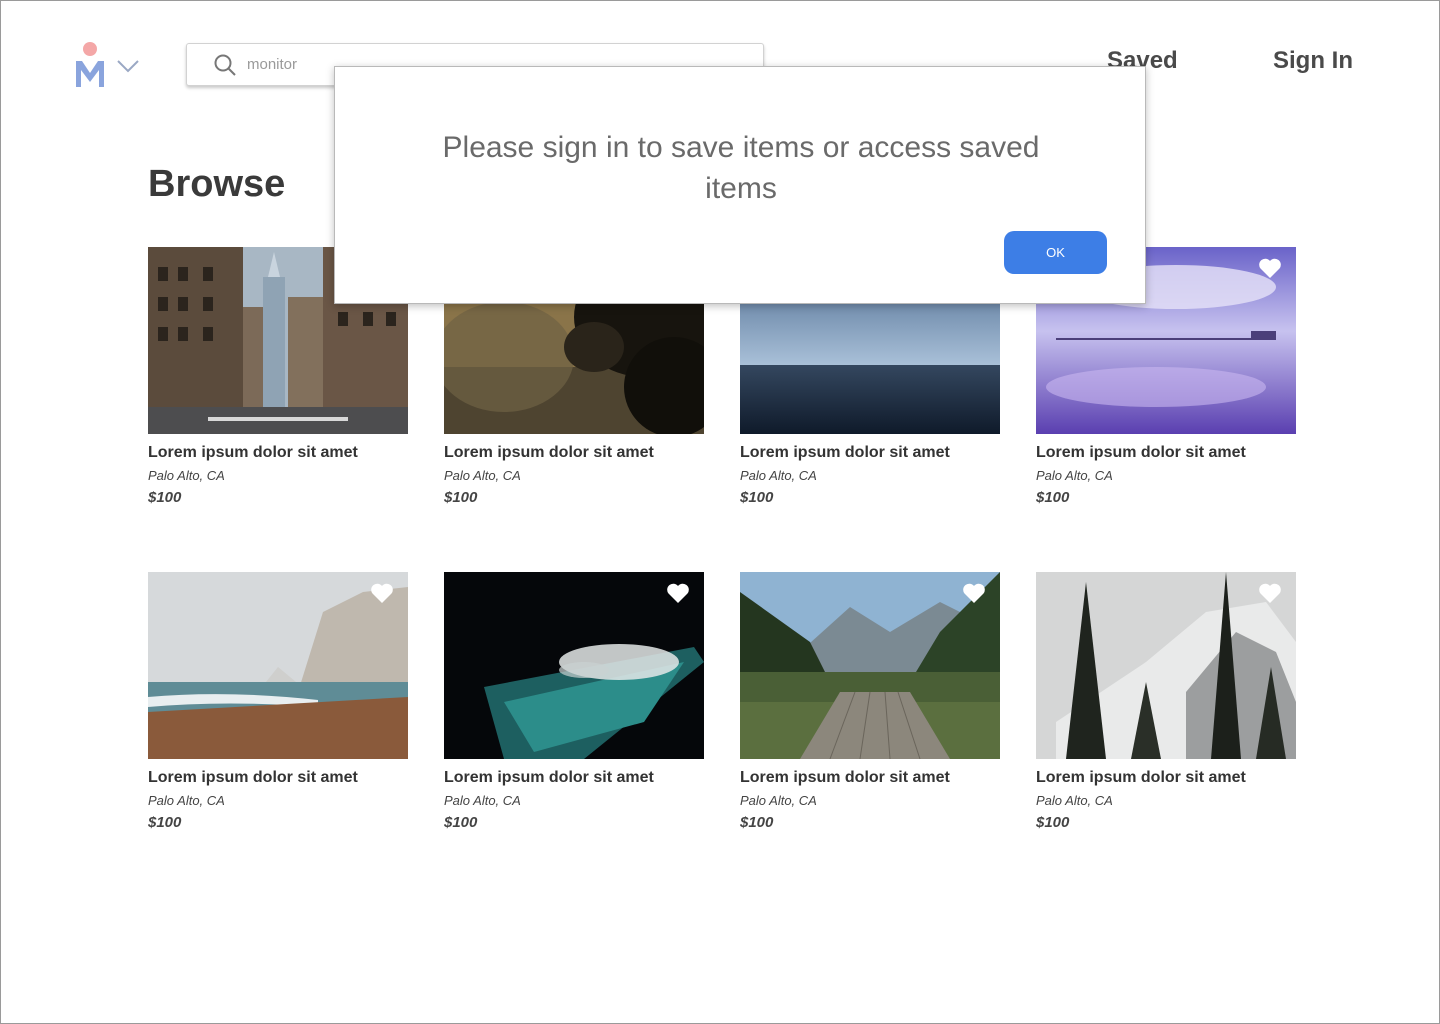  I want to click on search-icon, so click(225, 65).